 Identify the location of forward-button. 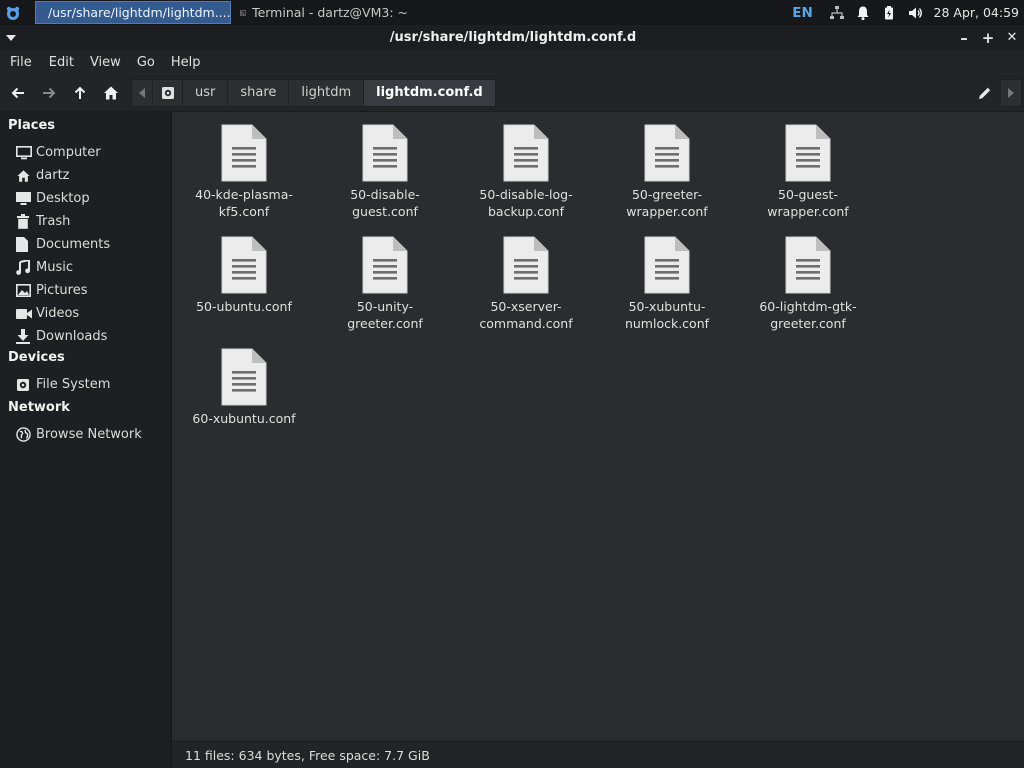
(48, 93).